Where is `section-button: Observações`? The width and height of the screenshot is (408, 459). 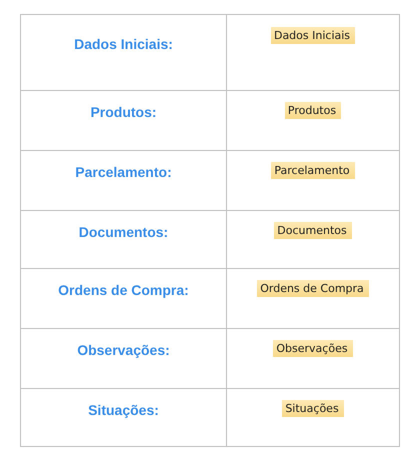 section-button: Observações is located at coordinates (313, 348).